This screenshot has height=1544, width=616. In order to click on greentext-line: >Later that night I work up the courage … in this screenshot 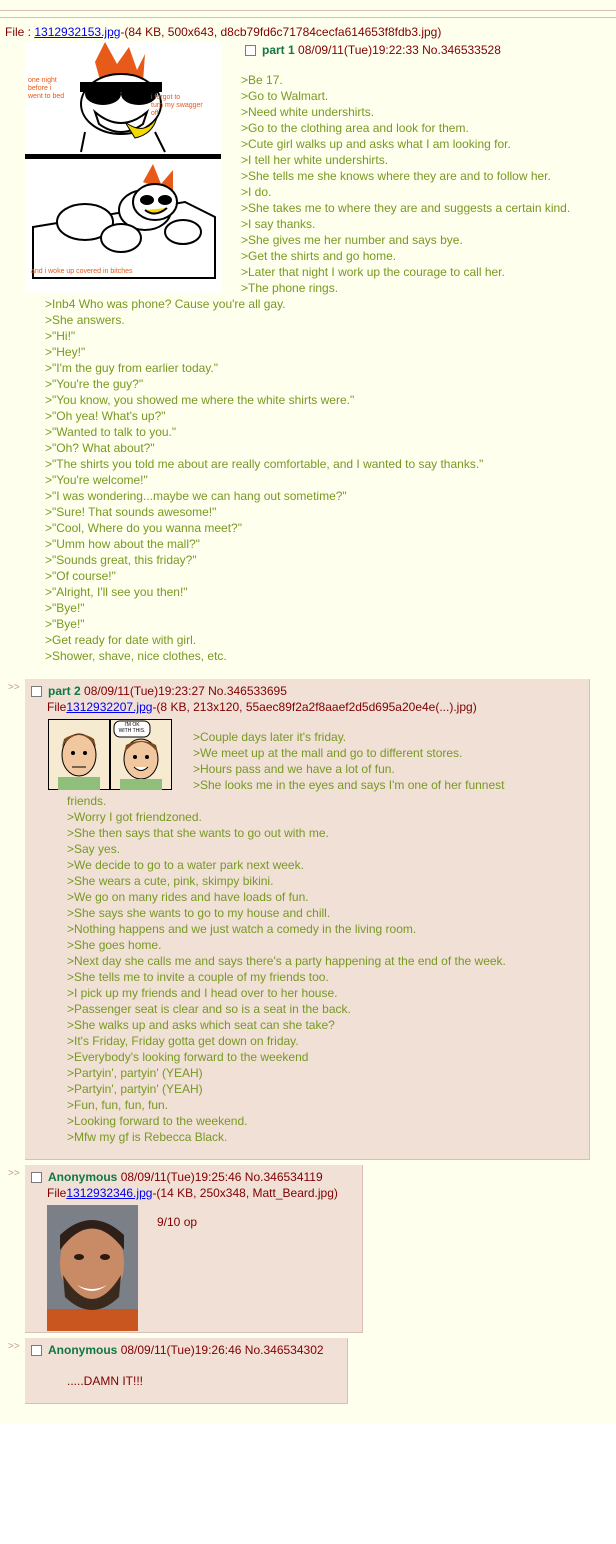, I will do `click(373, 272)`.